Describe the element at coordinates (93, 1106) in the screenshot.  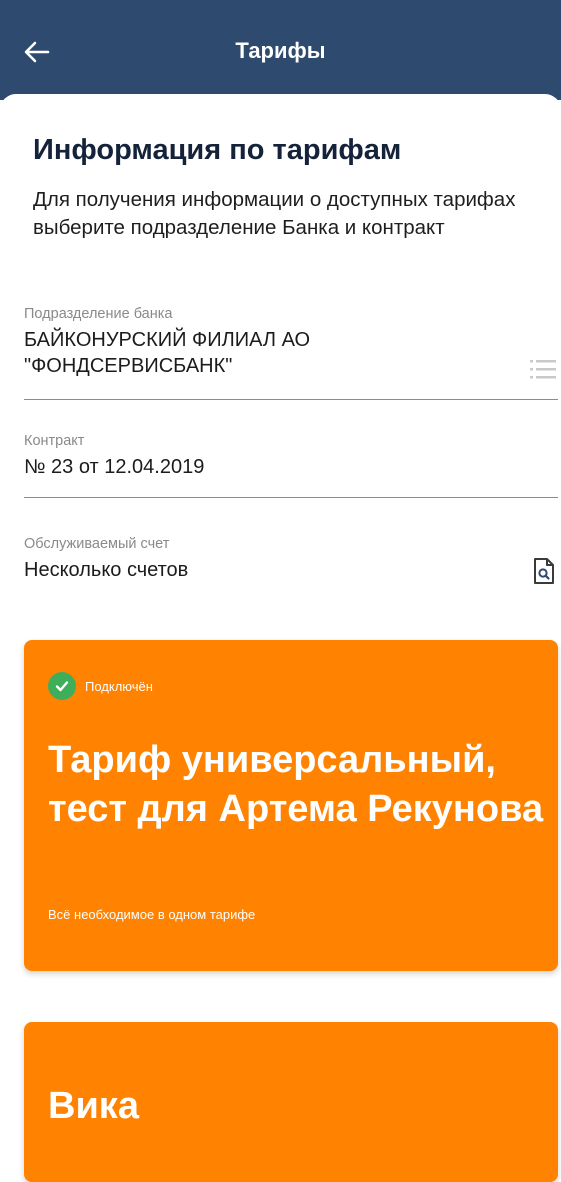
I see `tariff-title: Вика` at that location.